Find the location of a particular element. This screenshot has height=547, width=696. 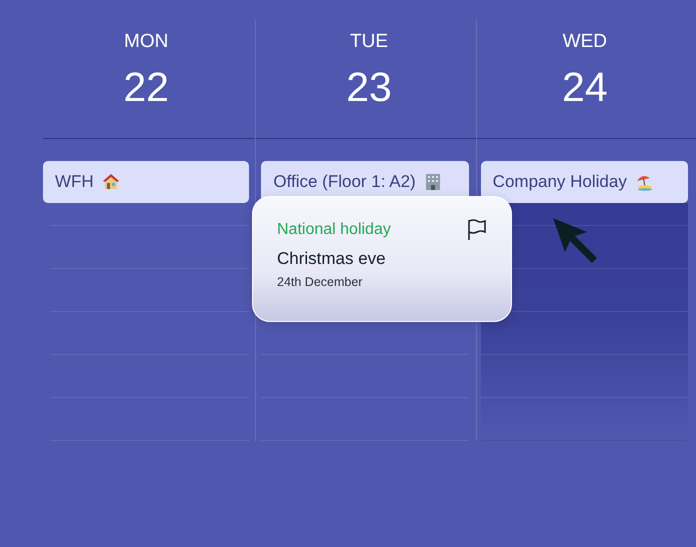

event-chip: WFH is located at coordinates (146, 182).